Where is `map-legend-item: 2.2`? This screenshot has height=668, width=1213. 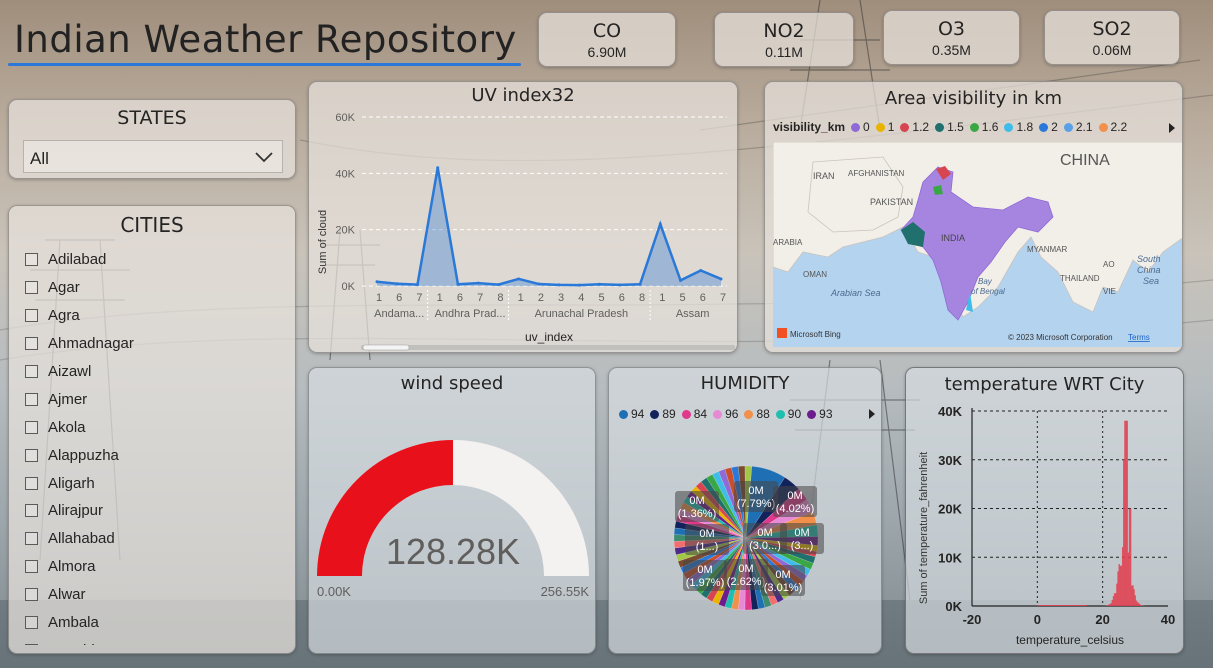 map-legend-item: 2.2 is located at coordinates (1112, 127).